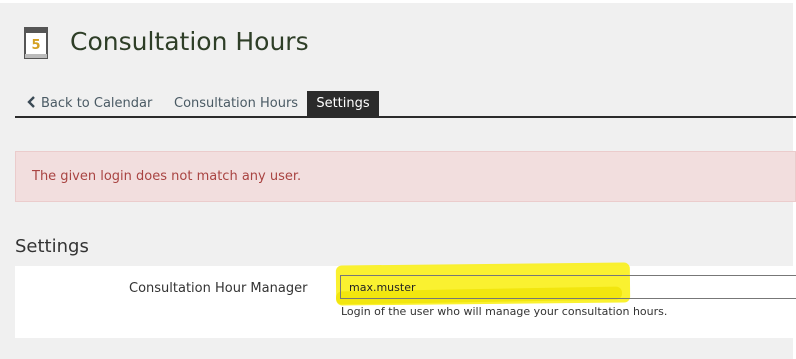 The width and height of the screenshot is (796, 359). What do you see at coordinates (35, 45) in the screenshot?
I see `calendar-day-number: 5` at bounding box center [35, 45].